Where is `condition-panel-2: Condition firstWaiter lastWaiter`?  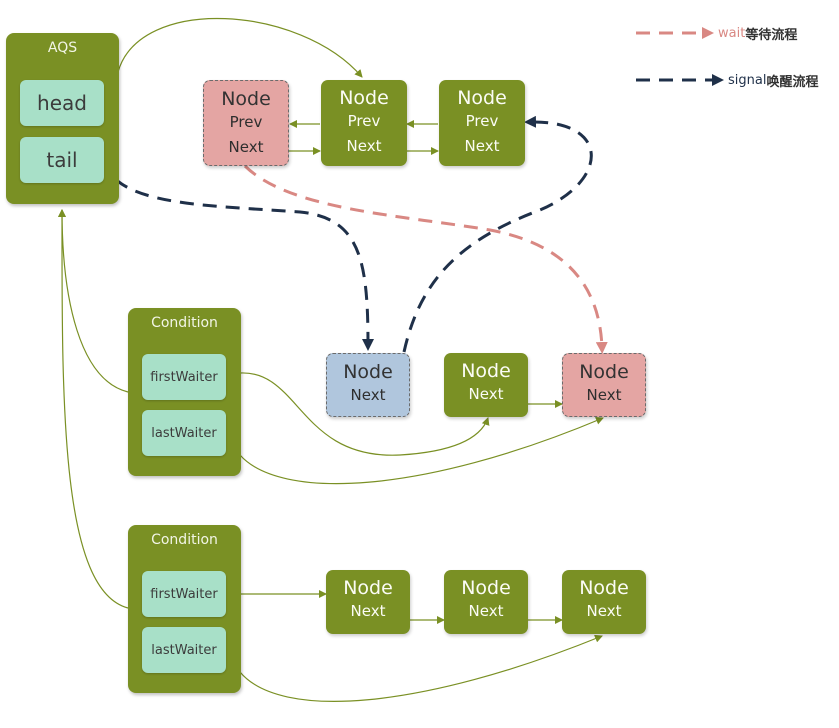
condition-panel-2: Condition firstWaiter lastWaiter is located at coordinates (184, 609).